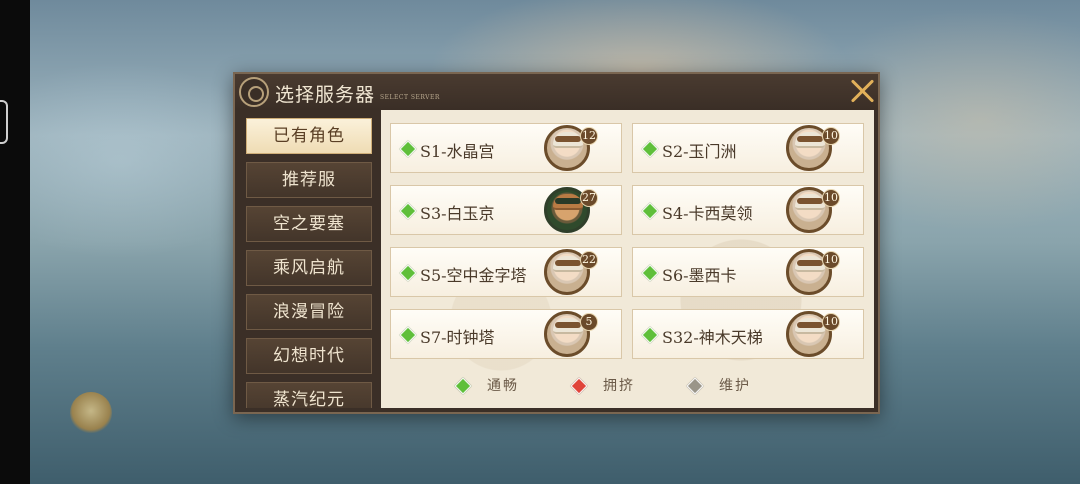 The width and height of the screenshot is (1080, 484). I want to click on tab-recommended: 推荐服, so click(309, 180).